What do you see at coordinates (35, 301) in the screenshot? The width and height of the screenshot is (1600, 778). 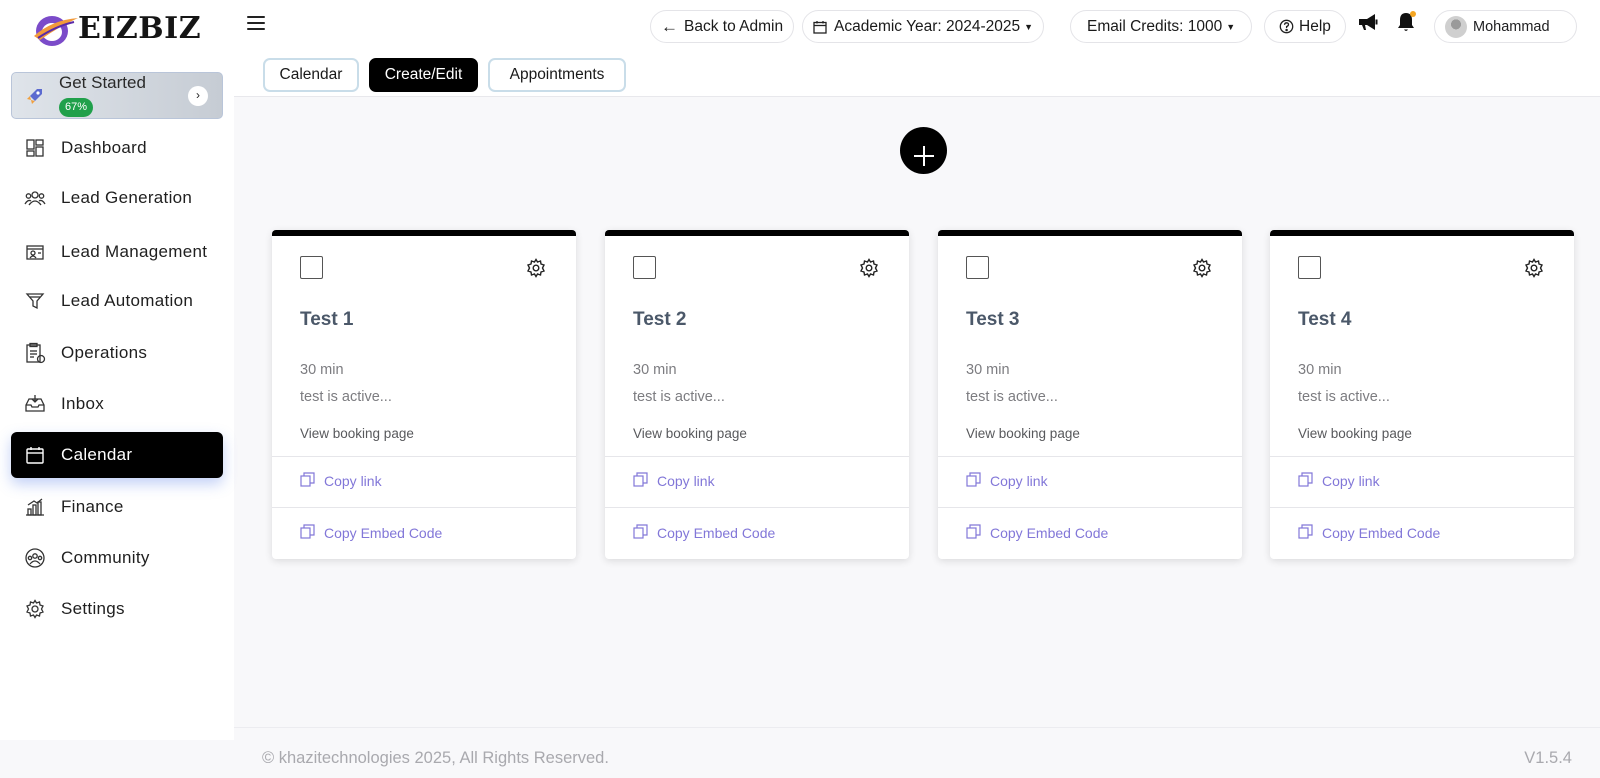 I see `funnel-icon` at bounding box center [35, 301].